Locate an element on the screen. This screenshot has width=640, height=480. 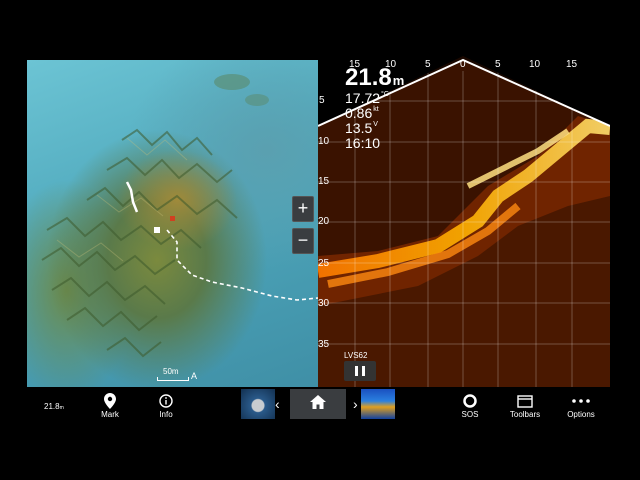
range-tick: 0 is located at coordinates (463, 64).